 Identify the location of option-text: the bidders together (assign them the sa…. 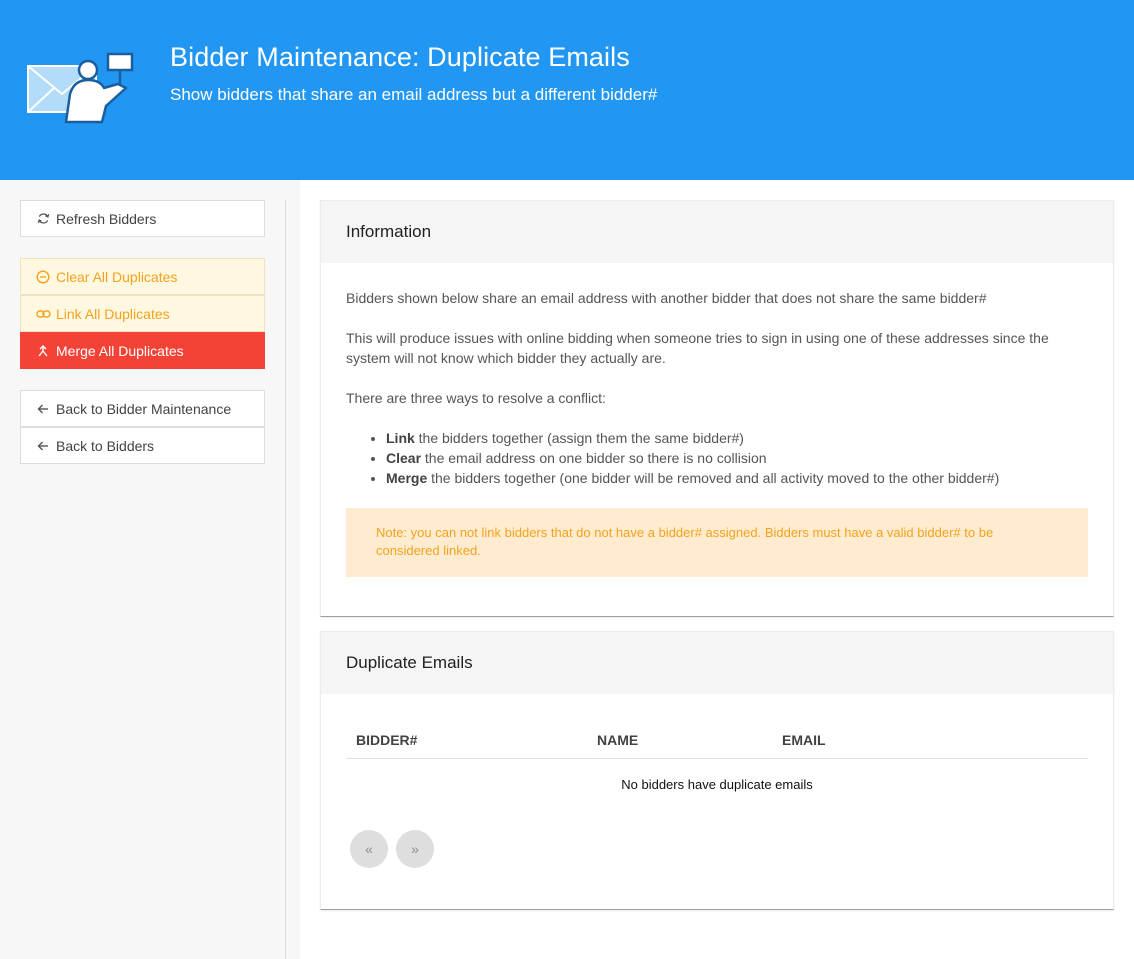
(579, 438).